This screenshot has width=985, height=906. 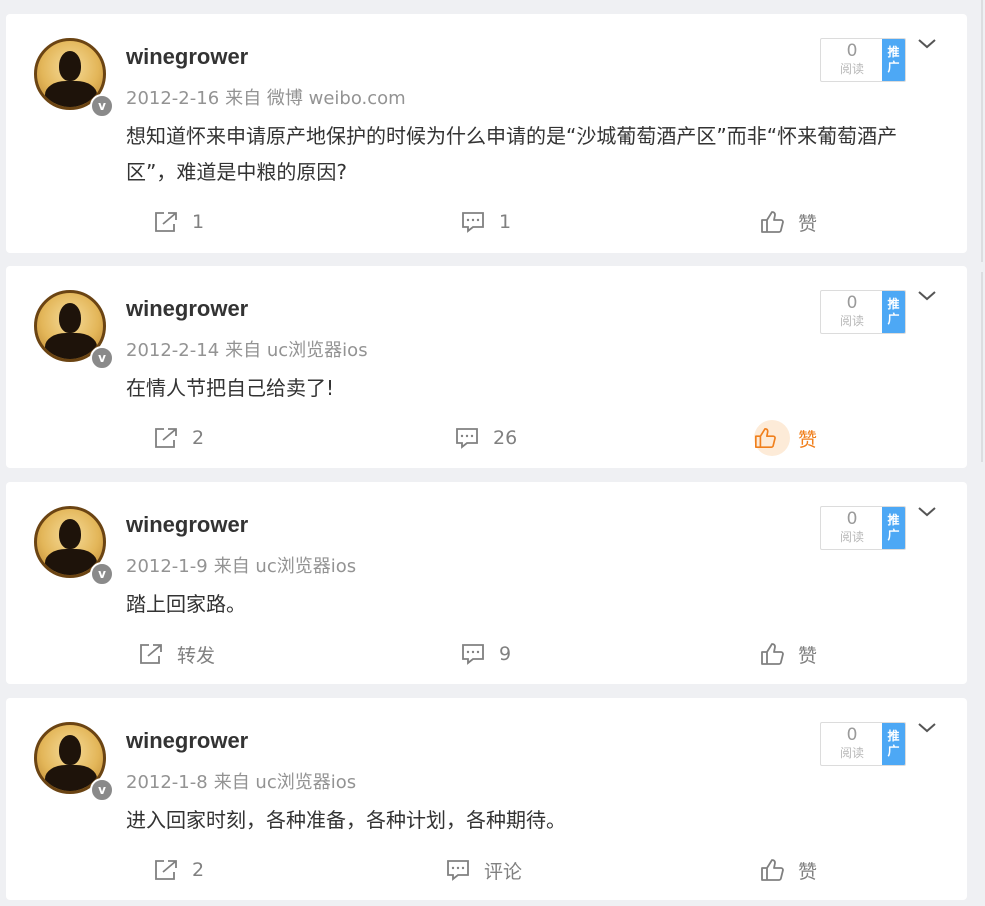 I want to click on repost-button: 转发, so click(x=177, y=654).